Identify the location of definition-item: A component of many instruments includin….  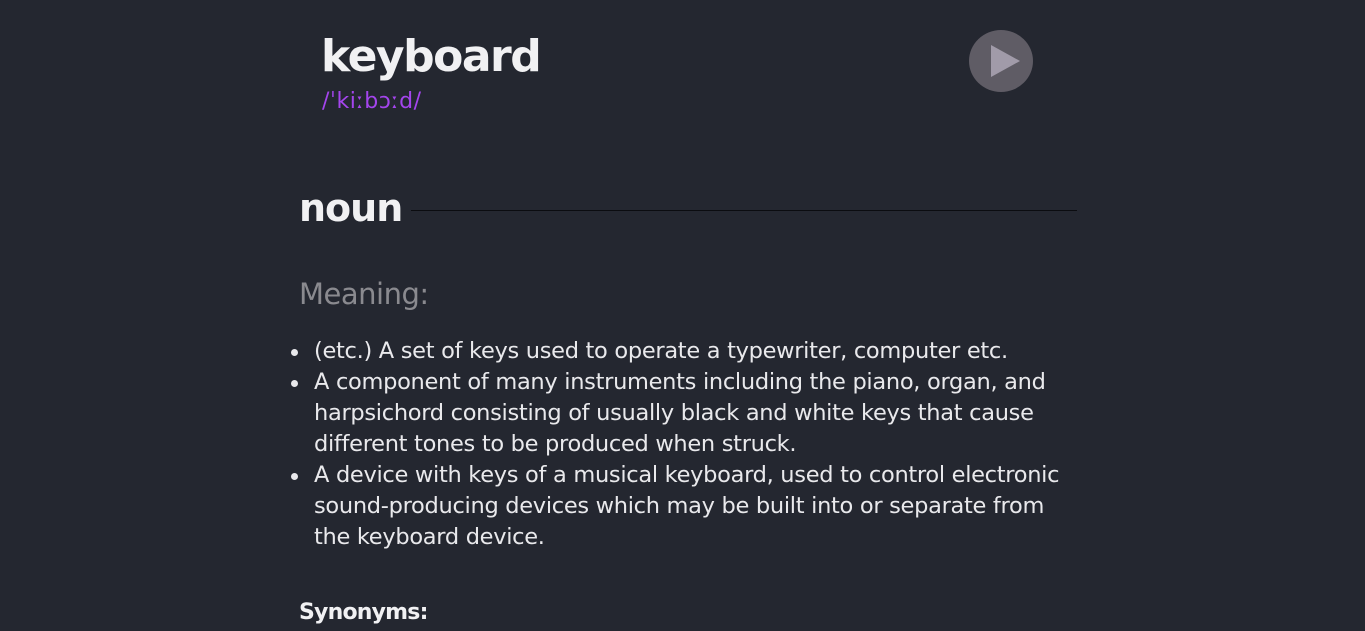
(687, 413).